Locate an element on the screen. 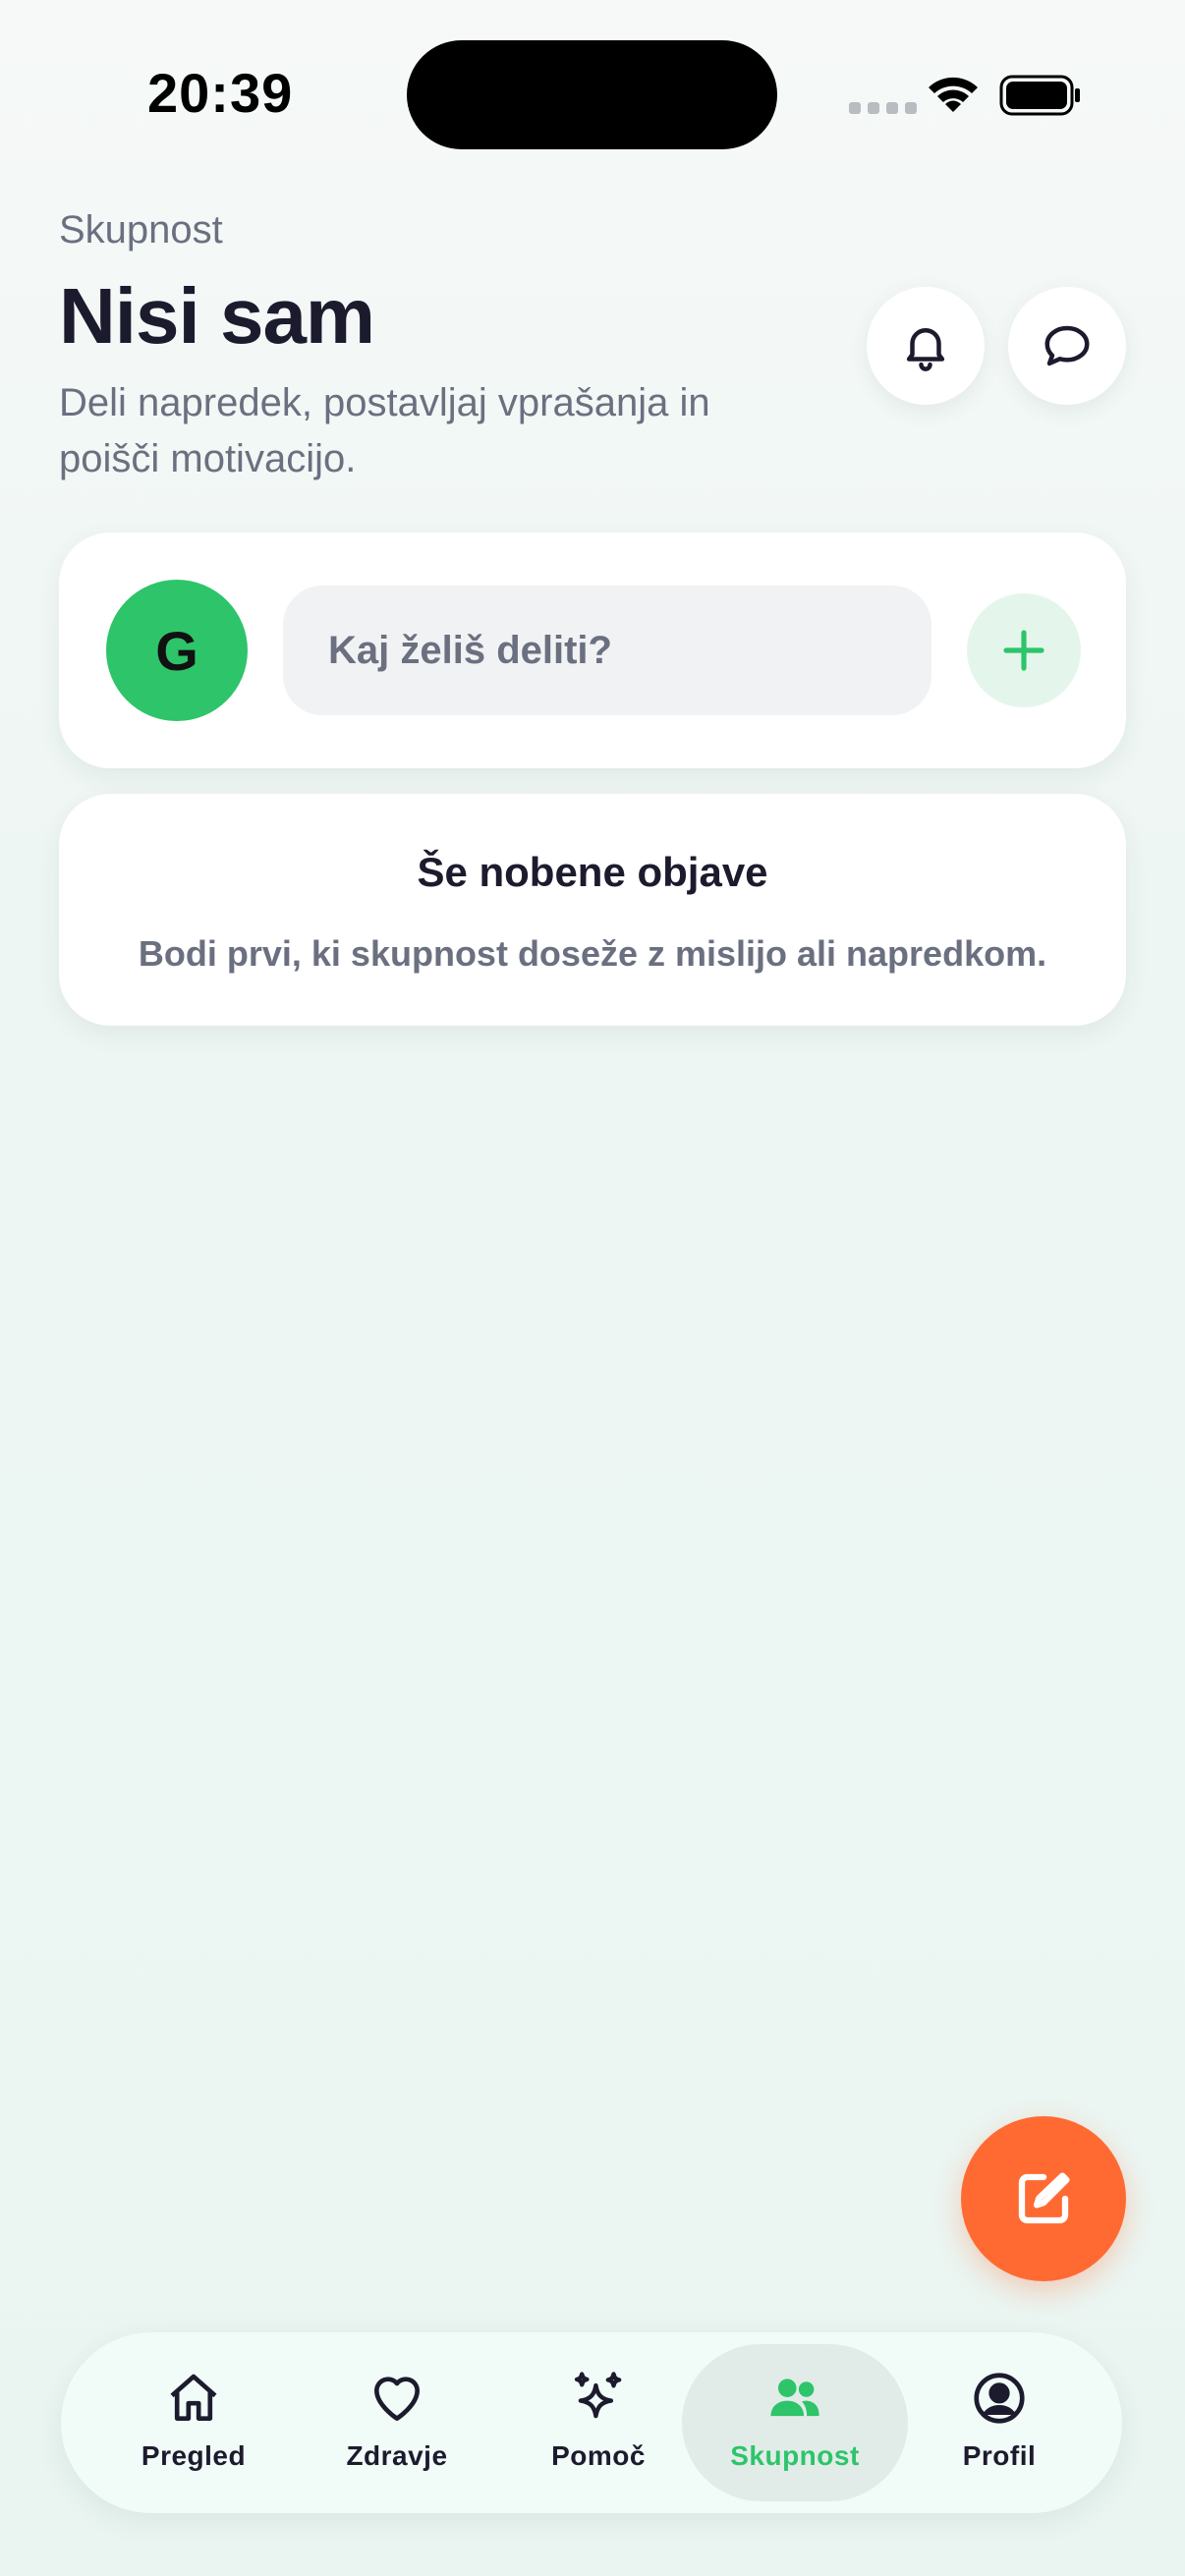 The width and height of the screenshot is (1185, 2576). tab-label: Pomoč is located at coordinates (598, 2455).